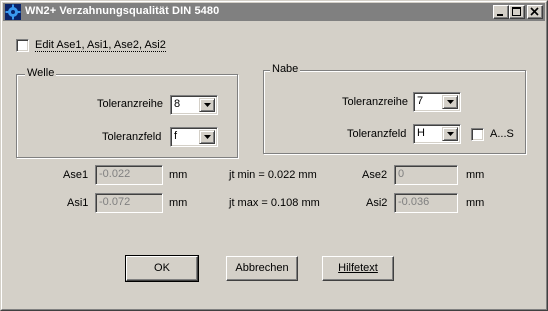  I want to click on maximize-icon, so click(516, 11).